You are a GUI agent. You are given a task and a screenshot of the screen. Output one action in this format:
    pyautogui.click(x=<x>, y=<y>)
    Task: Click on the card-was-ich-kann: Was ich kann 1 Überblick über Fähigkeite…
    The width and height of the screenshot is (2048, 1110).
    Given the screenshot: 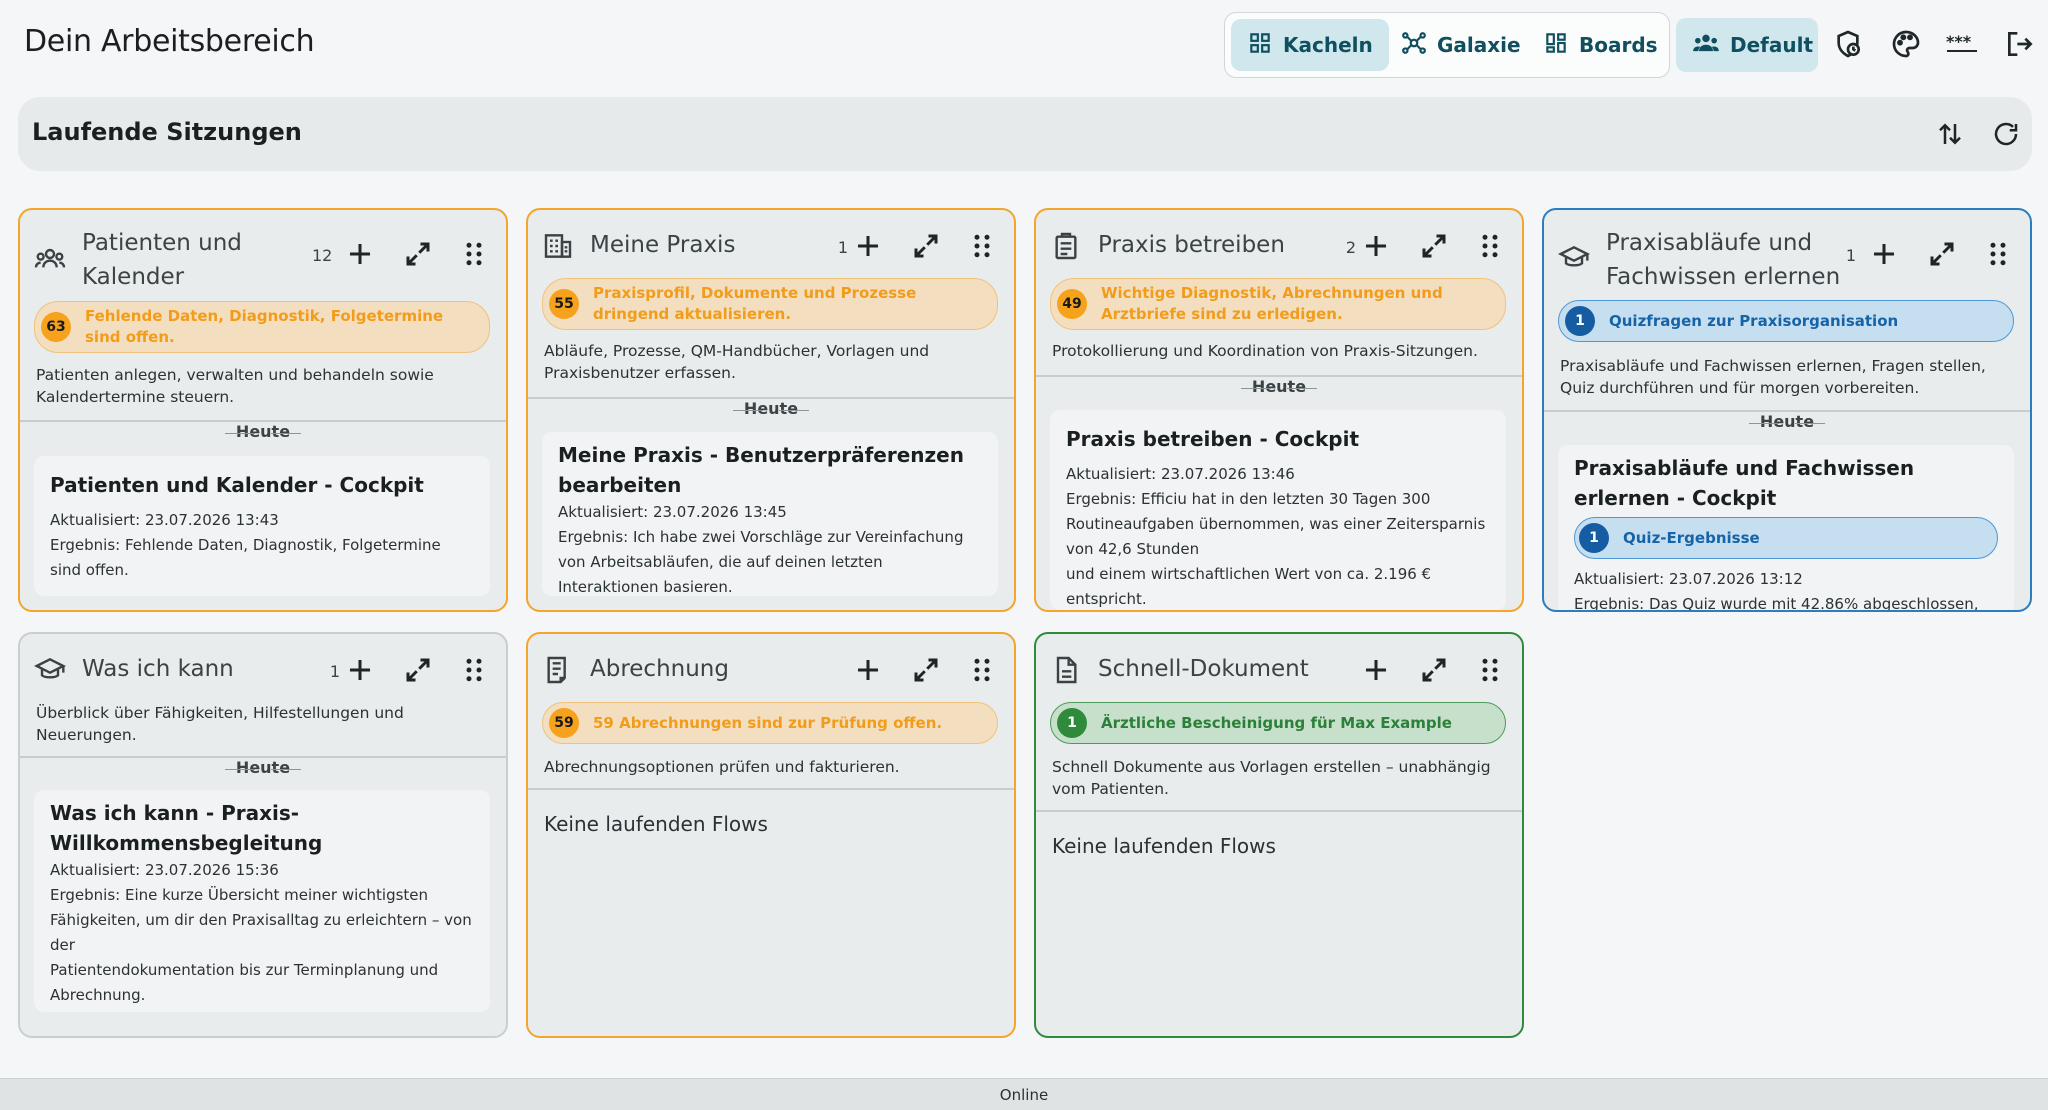 What is the action you would take?
    pyautogui.click(x=263, y=835)
    